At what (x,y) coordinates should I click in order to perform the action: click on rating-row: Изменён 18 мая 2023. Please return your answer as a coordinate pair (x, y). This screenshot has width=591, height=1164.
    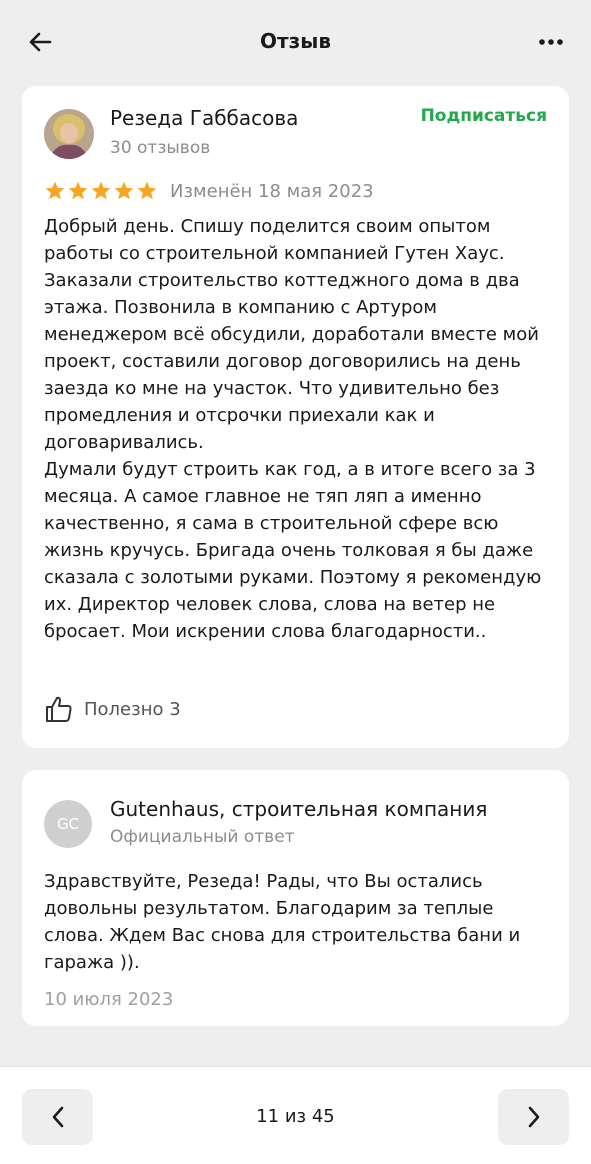
    Looking at the image, I should click on (209, 191).